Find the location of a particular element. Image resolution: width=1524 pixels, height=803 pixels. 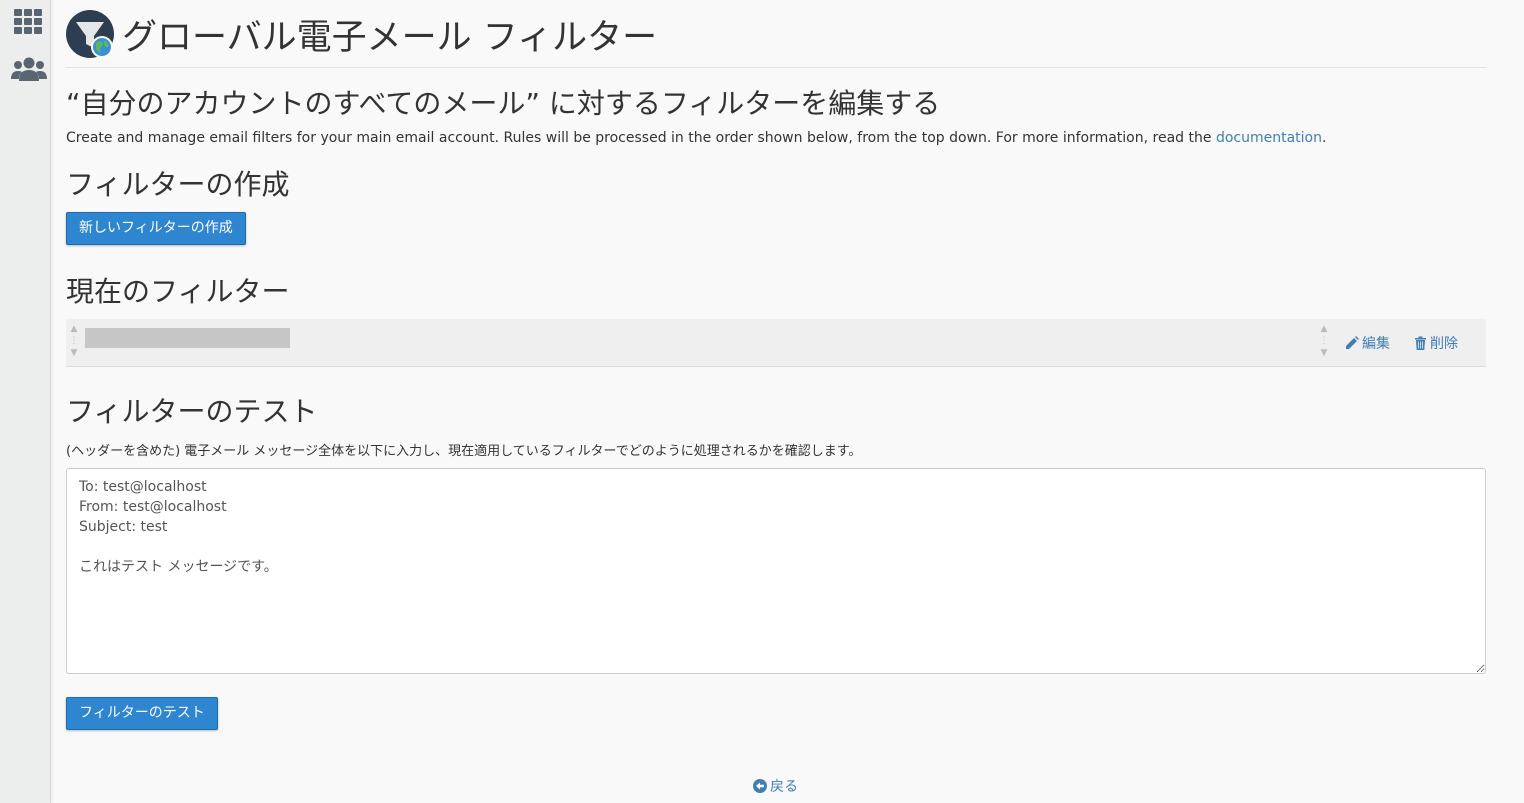

sidebar is located at coordinates (25, 401).